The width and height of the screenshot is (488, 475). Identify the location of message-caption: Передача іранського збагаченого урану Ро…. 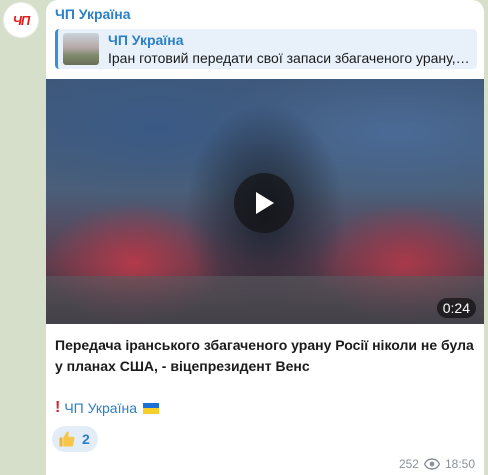
(264, 355).